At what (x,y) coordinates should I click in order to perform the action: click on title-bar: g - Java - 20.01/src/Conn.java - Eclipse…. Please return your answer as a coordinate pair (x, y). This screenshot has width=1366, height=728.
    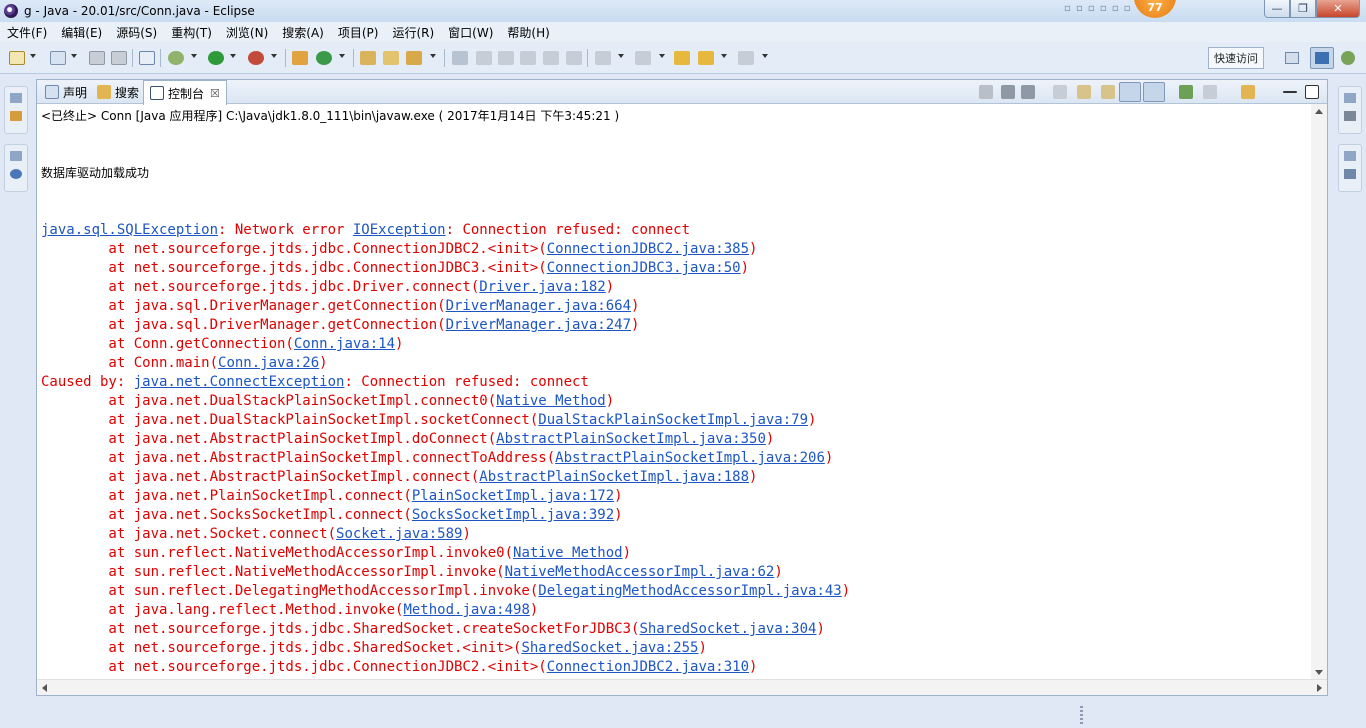
    Looking at the image, I should click on (683, 11).